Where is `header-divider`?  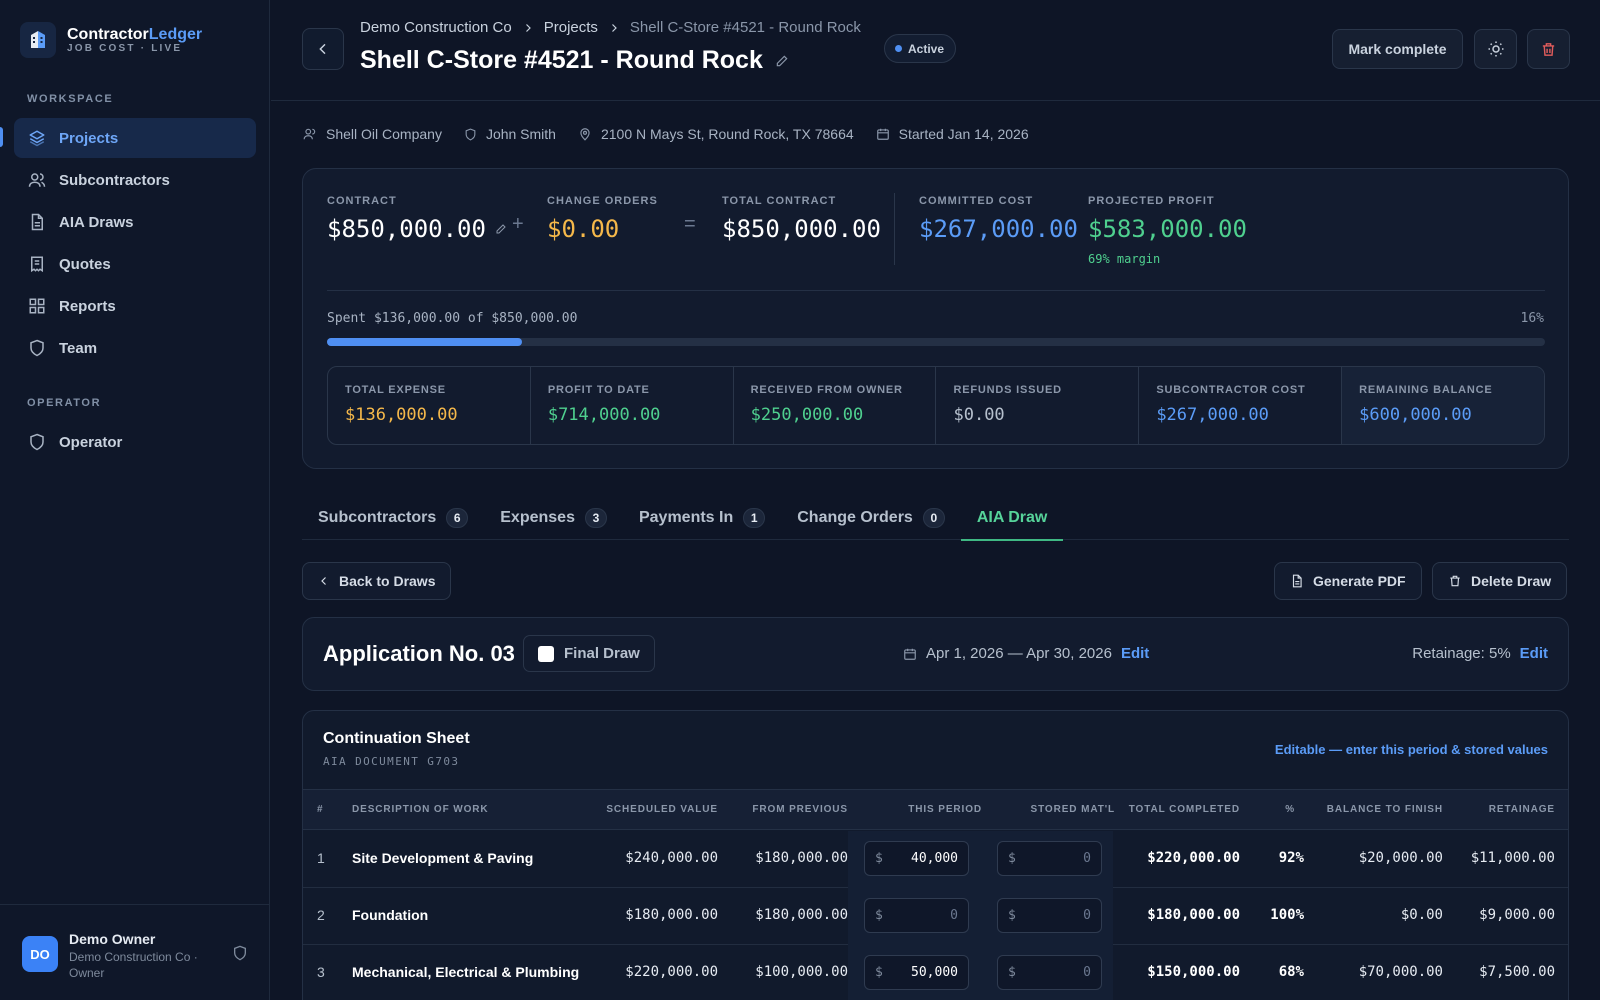
header-divider is located at coordinates (935, 100).